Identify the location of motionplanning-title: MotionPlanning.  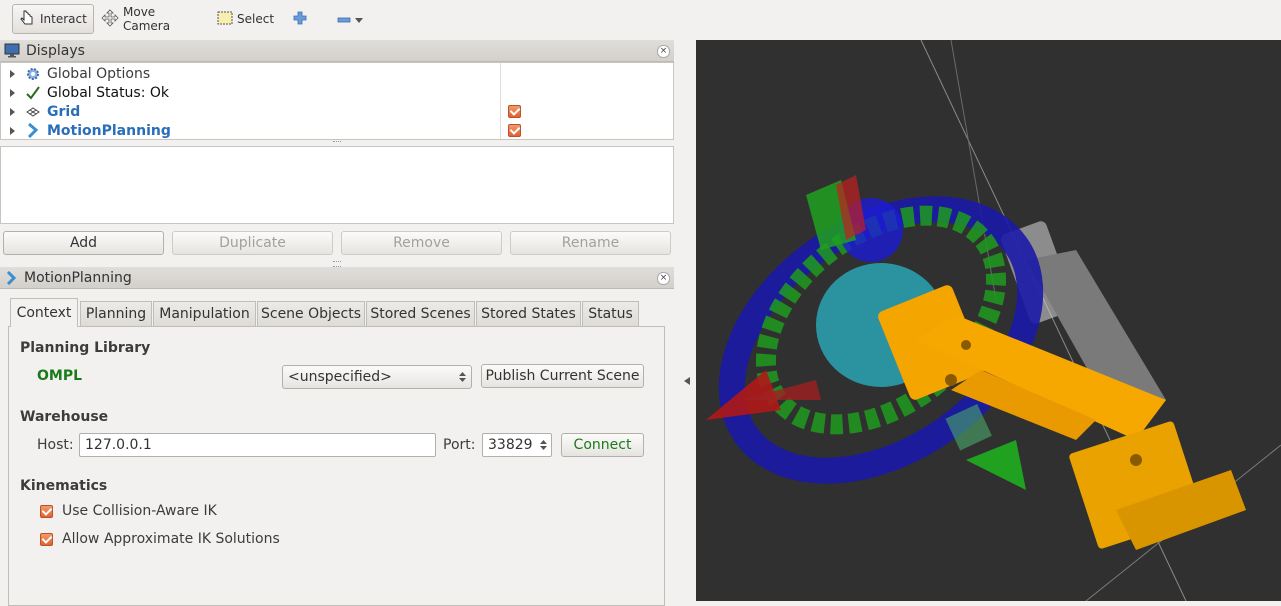
(78, 277).